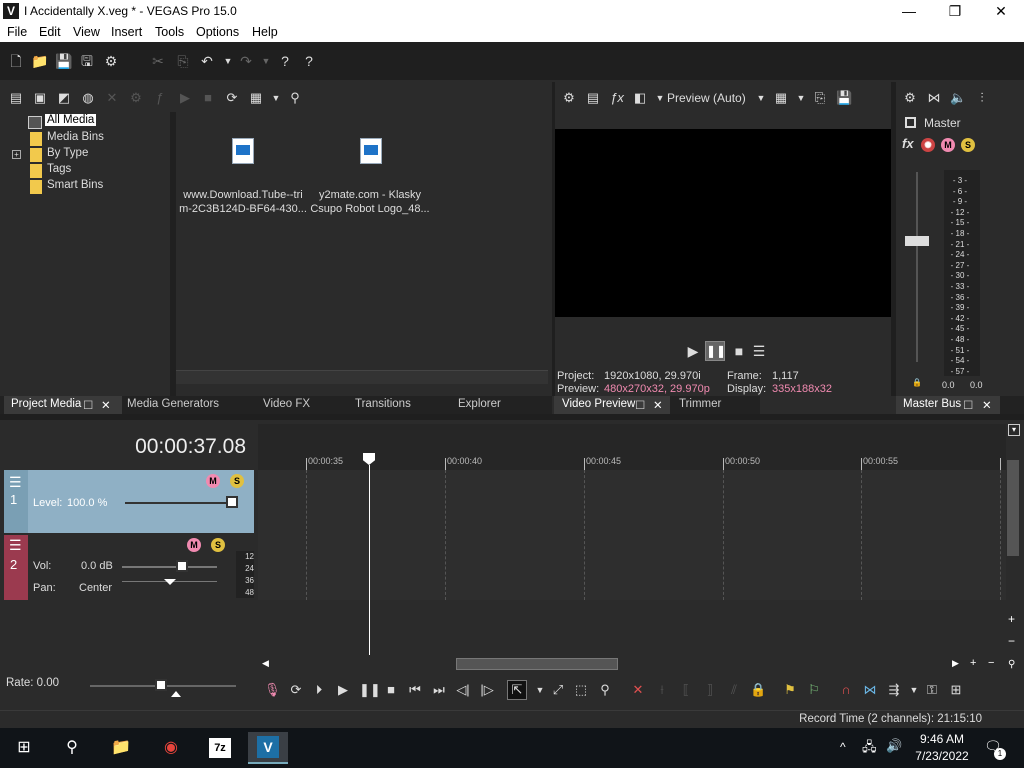  I want to click on lock-icon: 🔒, so click(758, 690).